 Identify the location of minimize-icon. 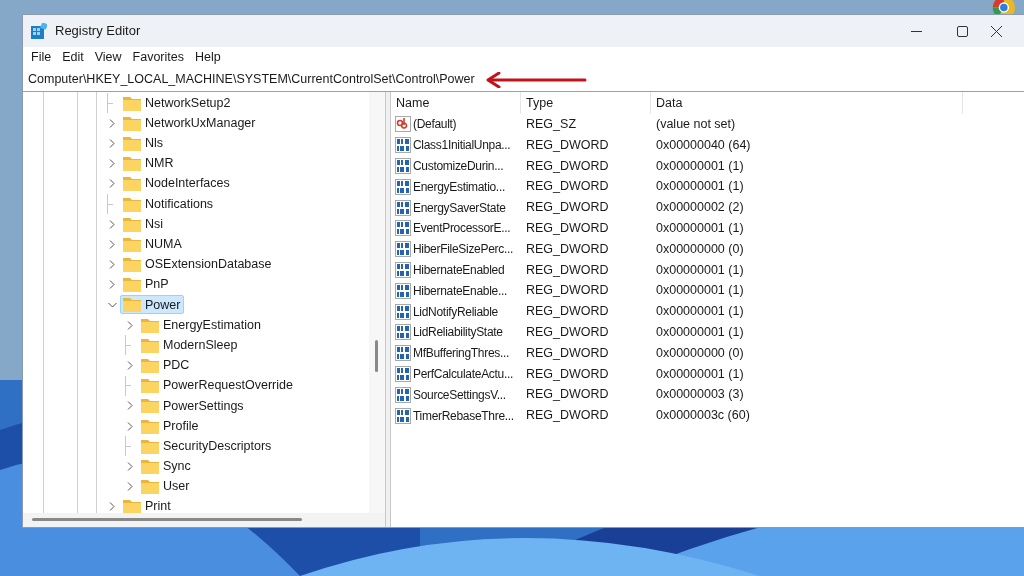
(916, 31).